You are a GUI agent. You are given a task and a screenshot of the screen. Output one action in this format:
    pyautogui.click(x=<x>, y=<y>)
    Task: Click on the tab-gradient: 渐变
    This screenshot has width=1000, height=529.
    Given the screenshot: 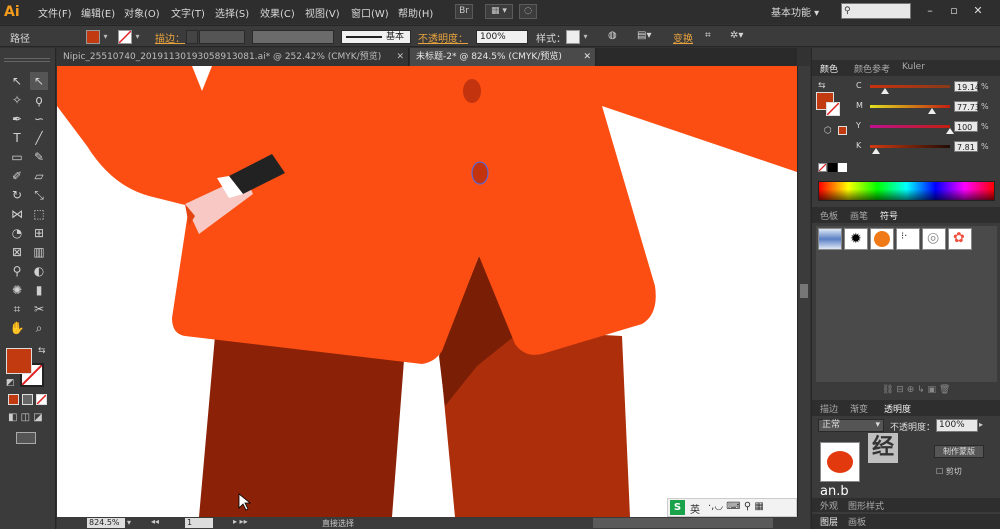 What is the action you would take?
    pyautogui.click(x=859, y=408)
    